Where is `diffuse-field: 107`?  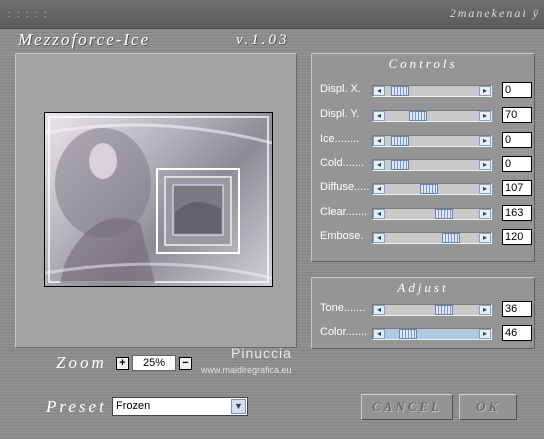 diffuse-field: 107 is located at coordinates (517, 188).